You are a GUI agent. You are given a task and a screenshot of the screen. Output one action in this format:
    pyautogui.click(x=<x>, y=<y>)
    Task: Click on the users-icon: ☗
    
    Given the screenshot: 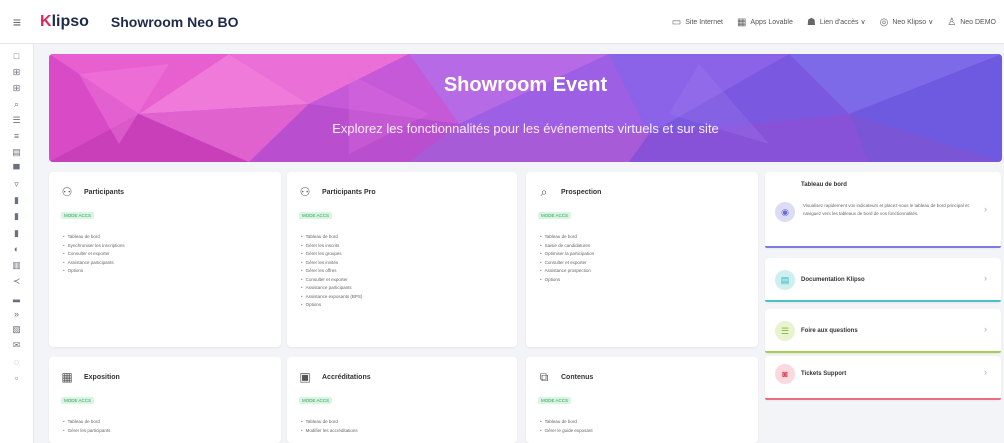 What is the action you would take?
    pyautogui.click(x=811, y=22)
    